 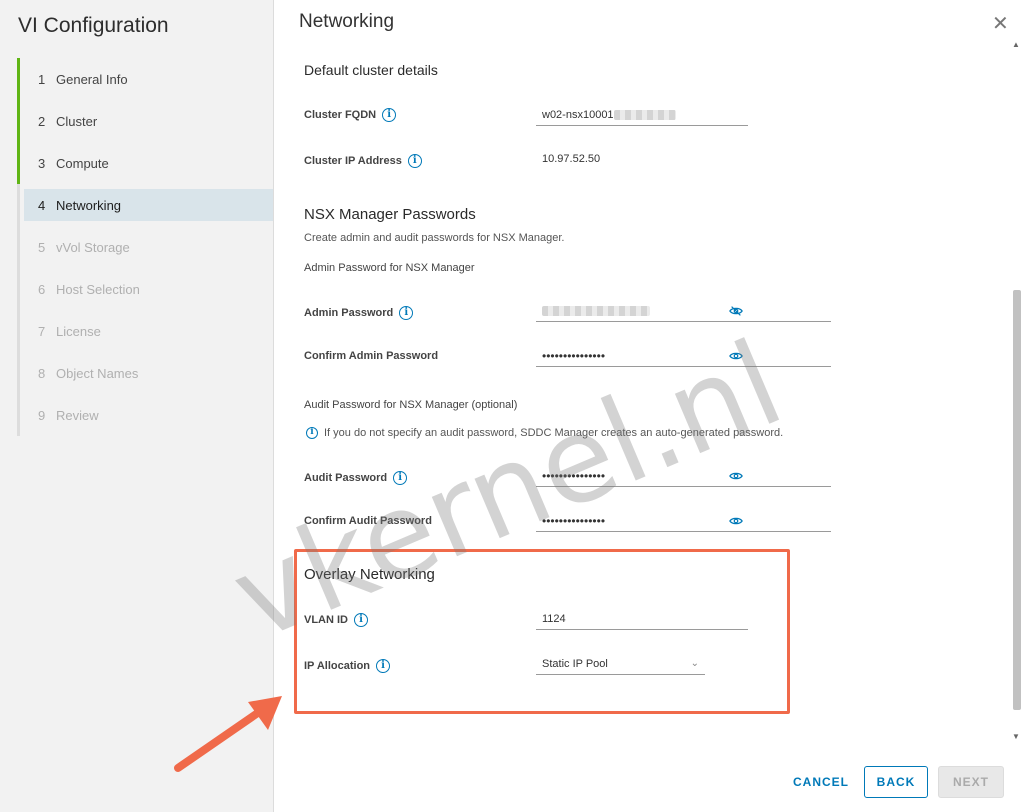 What do you see at coordinates (97, 373) in the screenshot?
I see `step-label: Object Names` at bounding box center [97, 373].